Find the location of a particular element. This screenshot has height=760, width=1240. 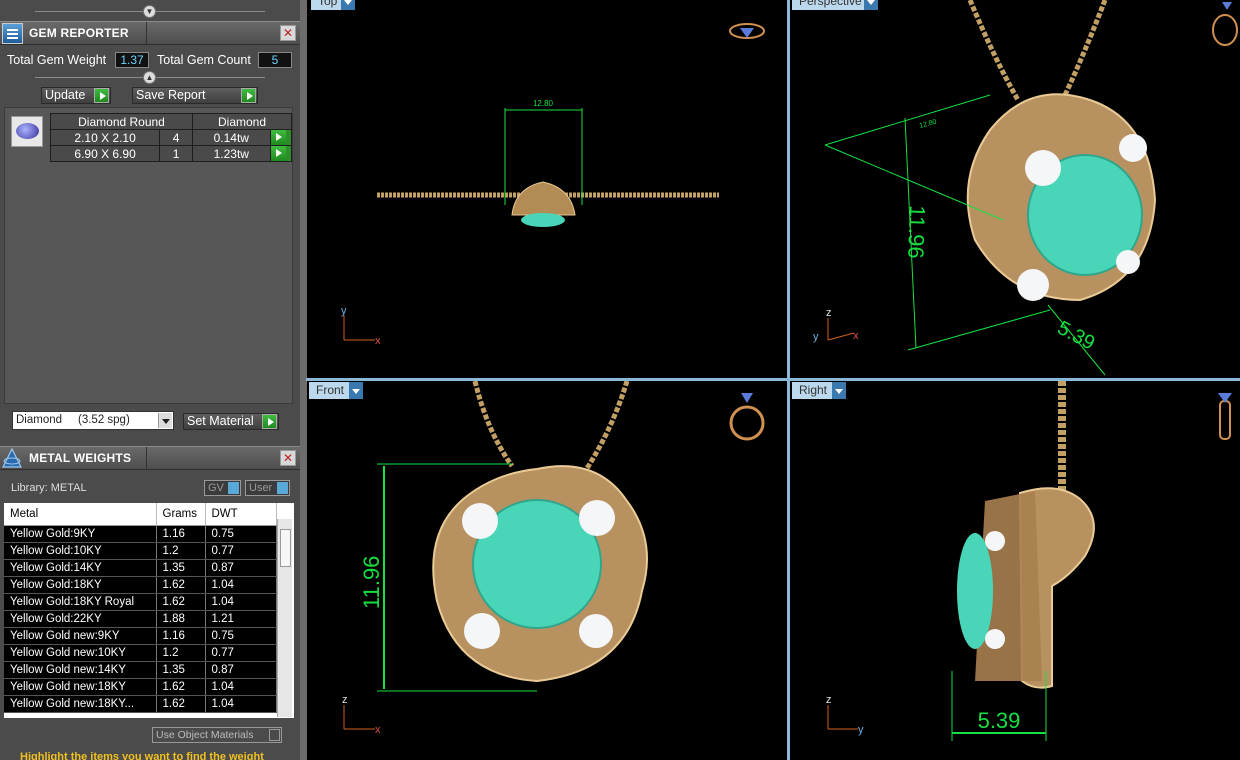

metal-cell-metal: Yellow Gold new:18KY is located at coordinates (80, 687).